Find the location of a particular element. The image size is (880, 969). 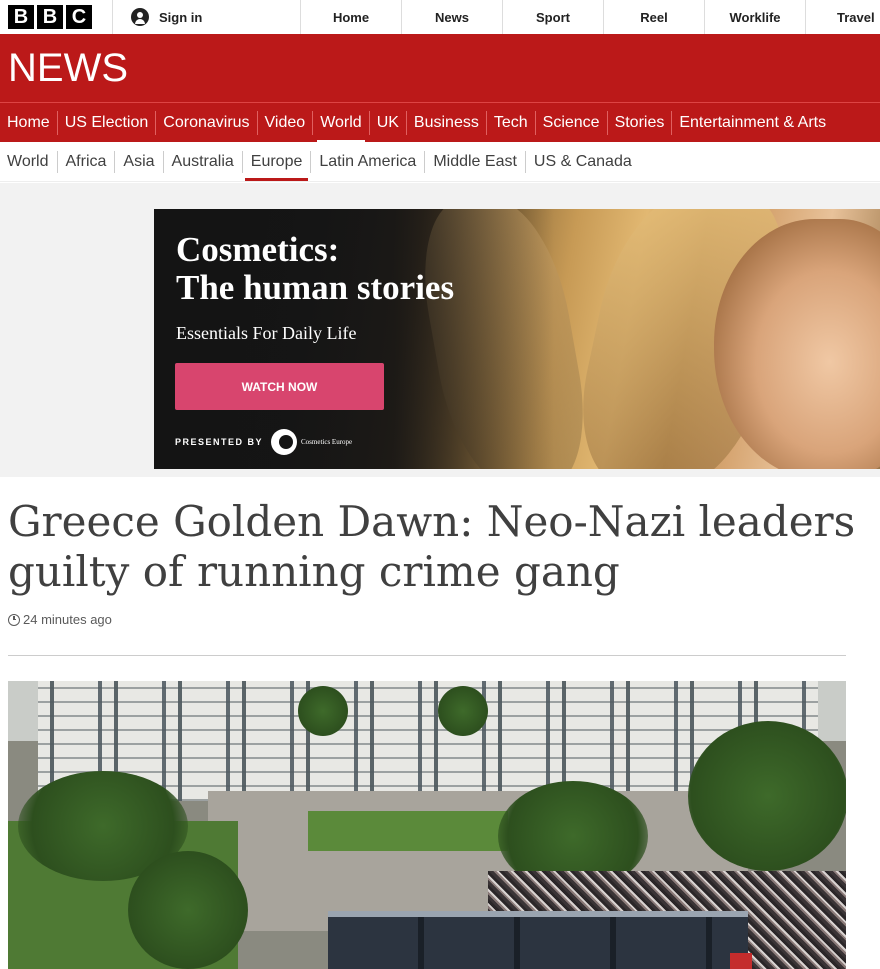

secondary-nav-world: World is located at coordinates (28, 162).